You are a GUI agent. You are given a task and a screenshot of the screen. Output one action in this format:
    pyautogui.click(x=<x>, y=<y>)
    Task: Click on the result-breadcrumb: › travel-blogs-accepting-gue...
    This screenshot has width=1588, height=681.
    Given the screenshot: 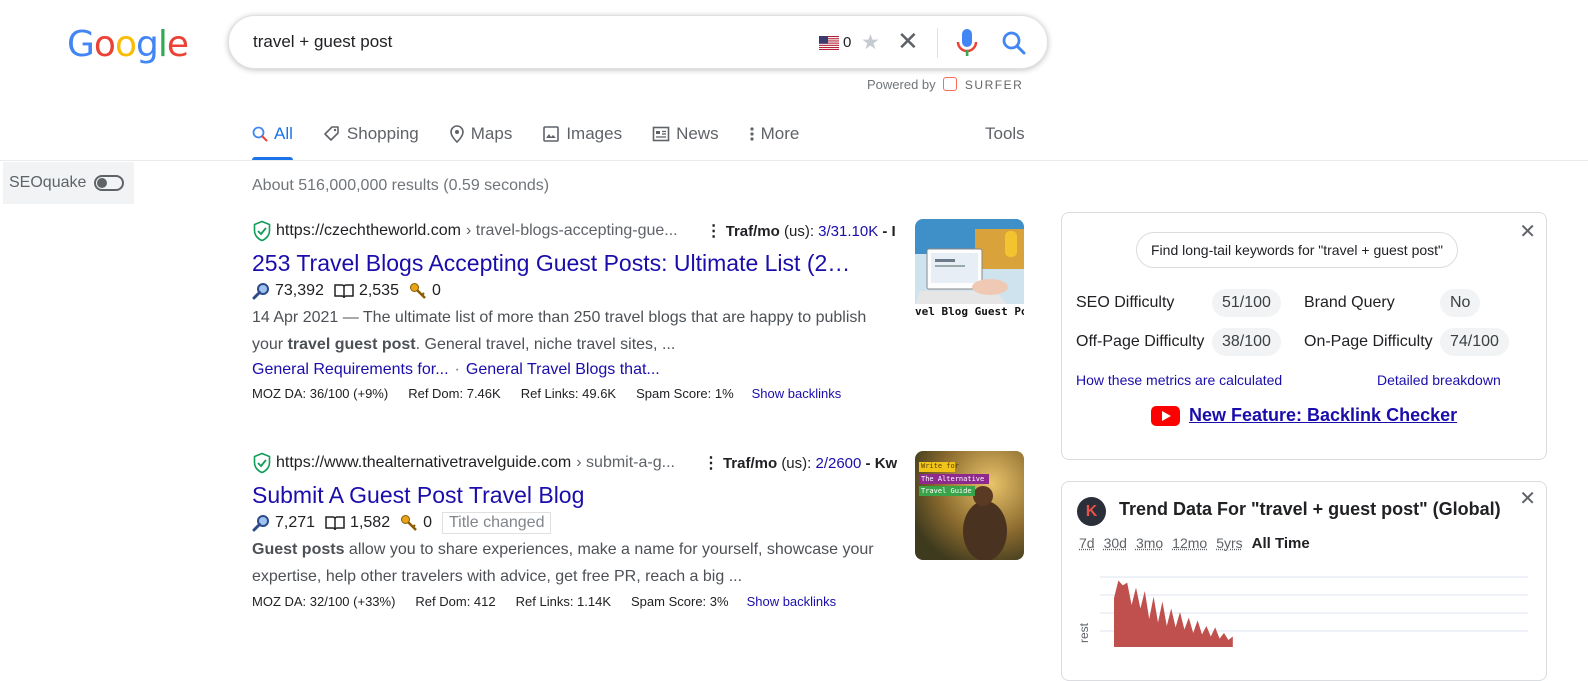 What is the action you would take?
    pyautogui.click(x=572, y=231)
    